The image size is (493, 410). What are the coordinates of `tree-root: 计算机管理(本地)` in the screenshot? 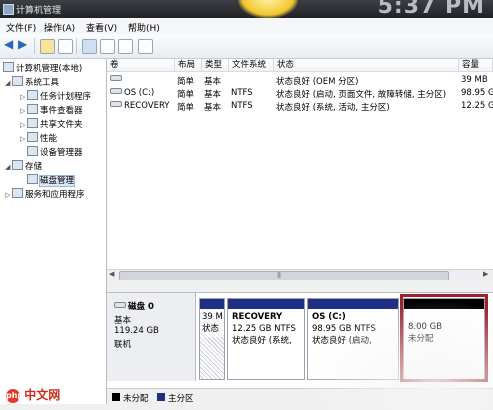 It's located at (42, 68).